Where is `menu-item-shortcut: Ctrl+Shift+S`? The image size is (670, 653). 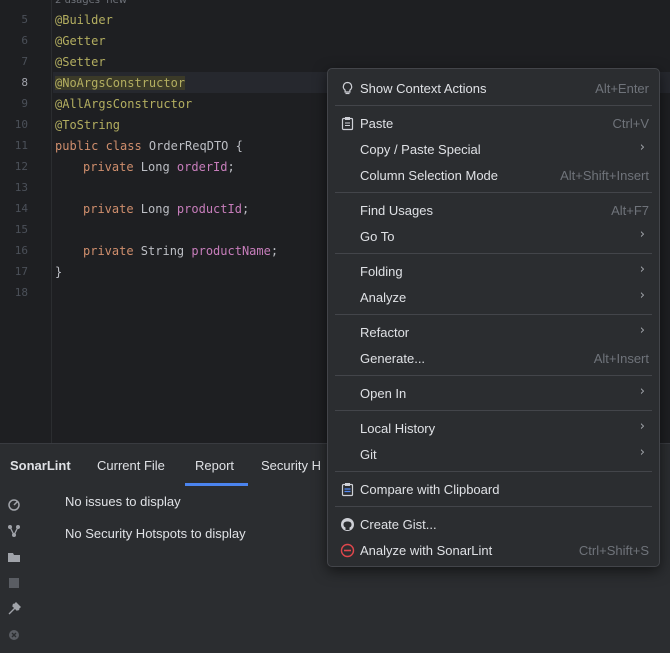 menu-item-shortcut: Ctrl+Shift+S is located at coordinates (613, 550).